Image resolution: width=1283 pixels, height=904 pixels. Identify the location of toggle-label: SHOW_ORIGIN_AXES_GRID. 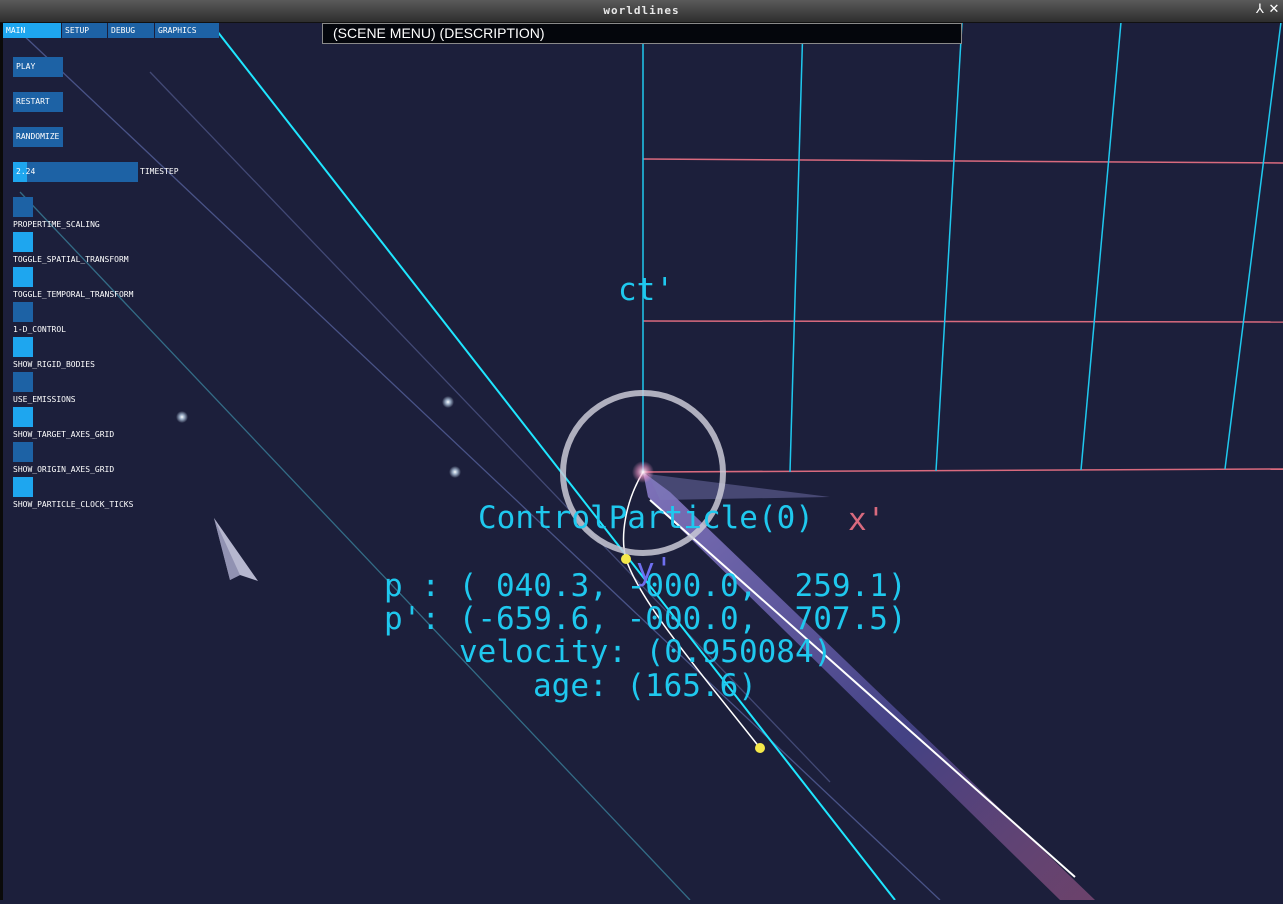
(64, 469).